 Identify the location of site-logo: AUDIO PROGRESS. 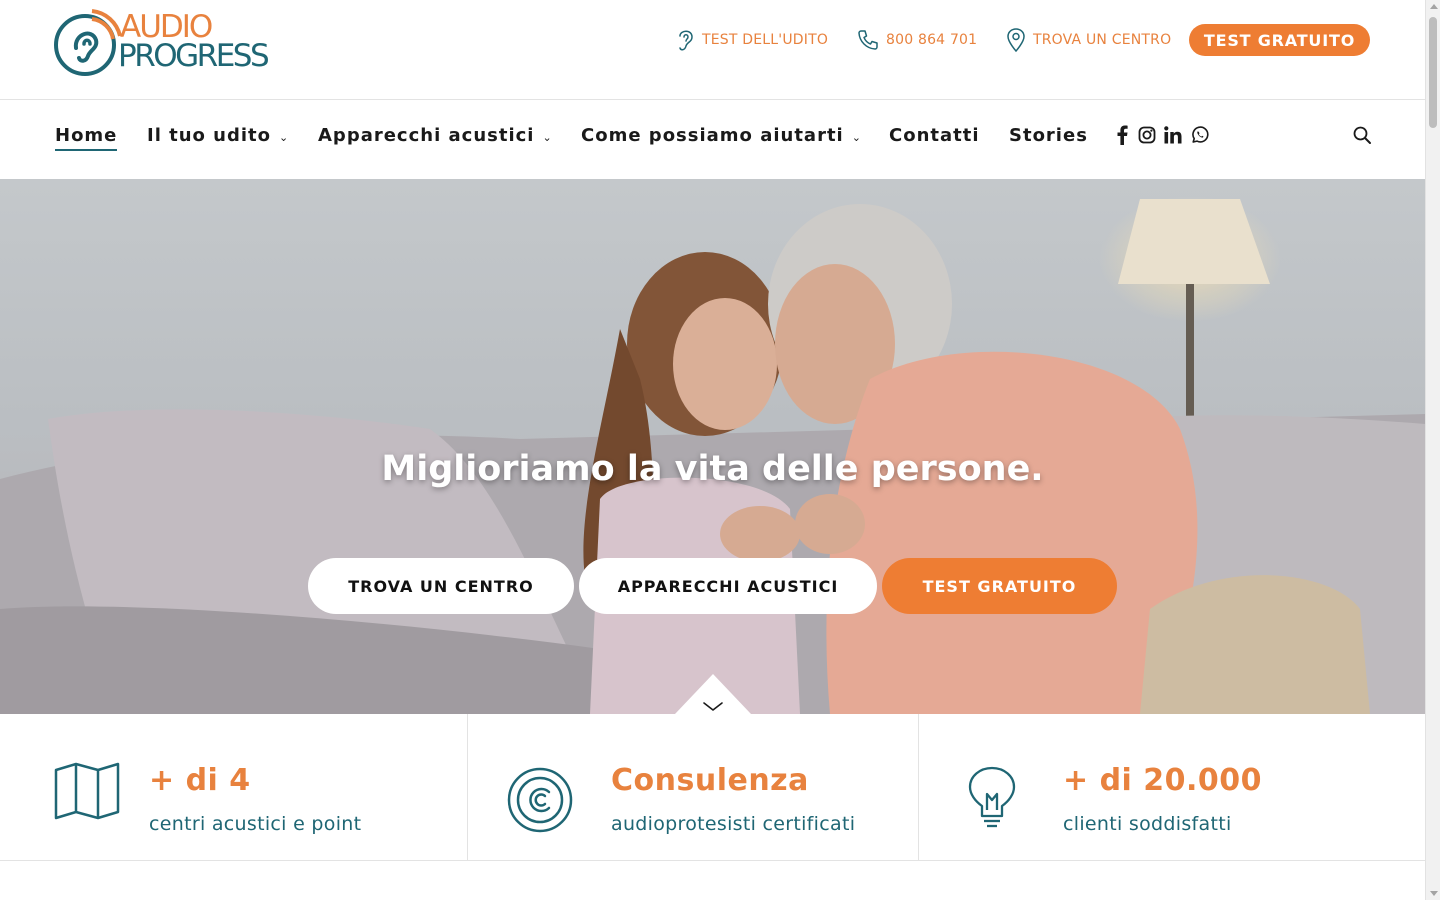
(169, 42).